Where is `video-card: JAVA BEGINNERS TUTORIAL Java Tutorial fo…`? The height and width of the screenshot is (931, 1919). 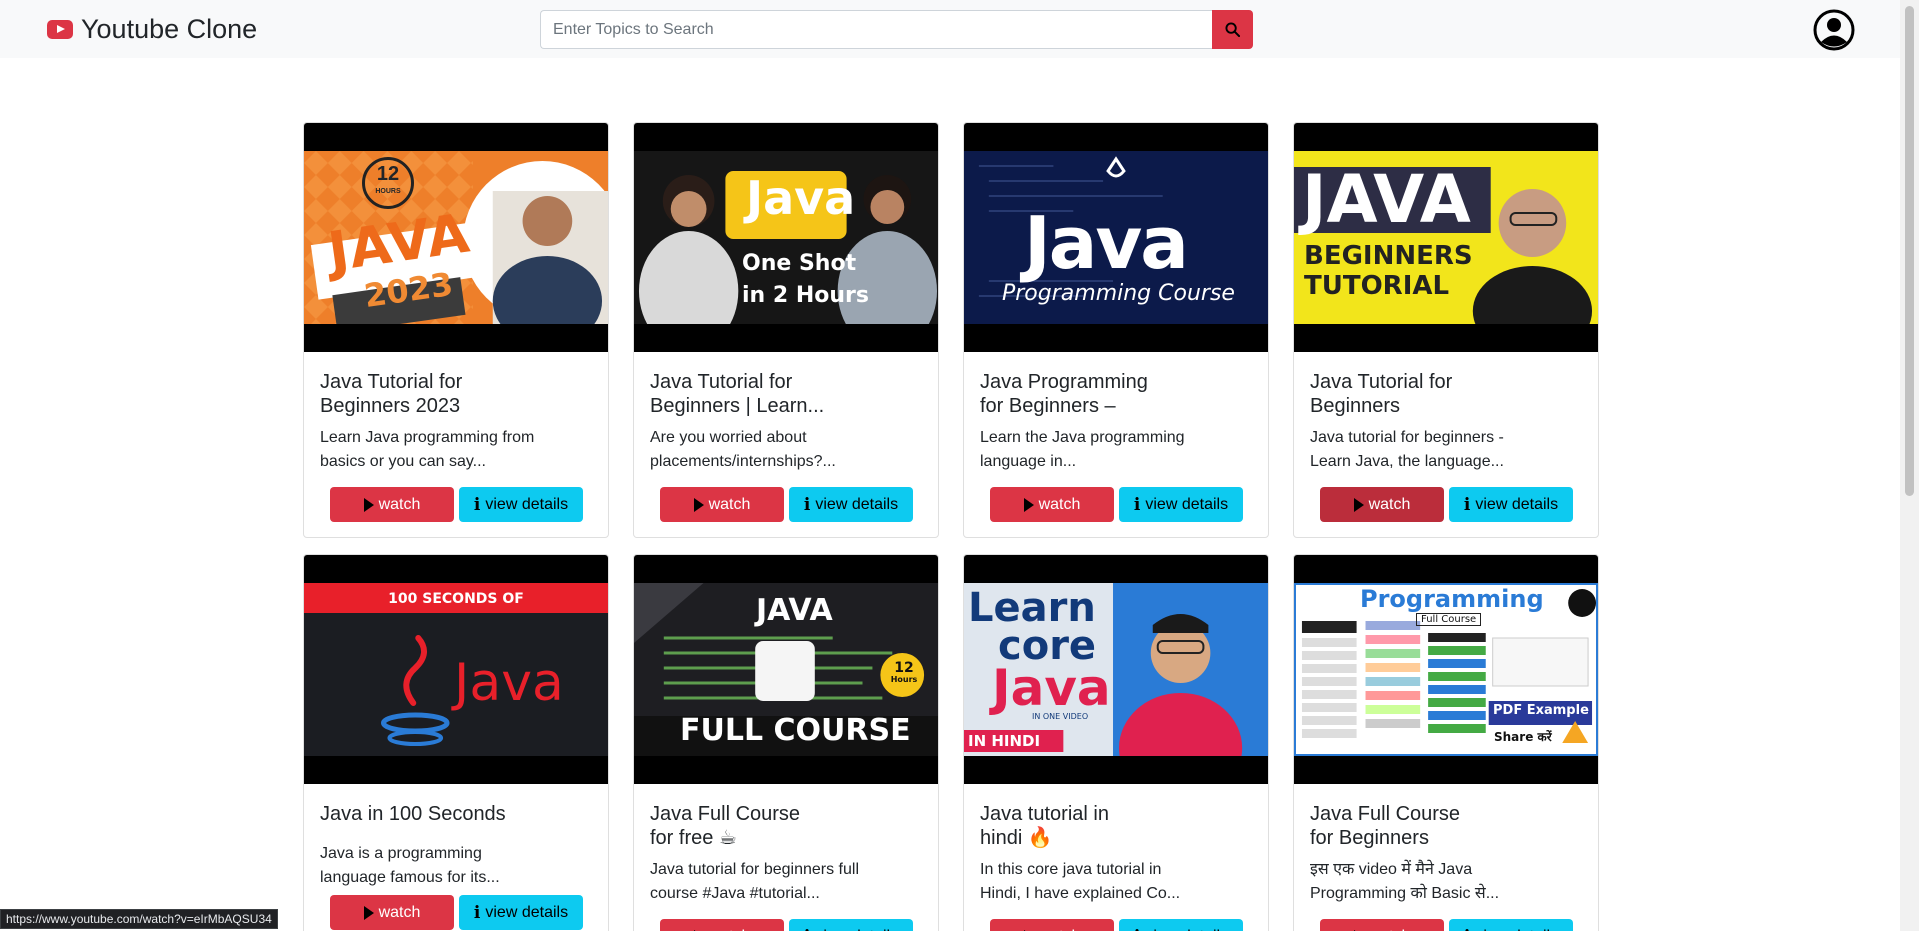
video-card: JAVA BEGINNERS TUTORIAL Java Tutorial fo… is located at coordinates (1446, 330).